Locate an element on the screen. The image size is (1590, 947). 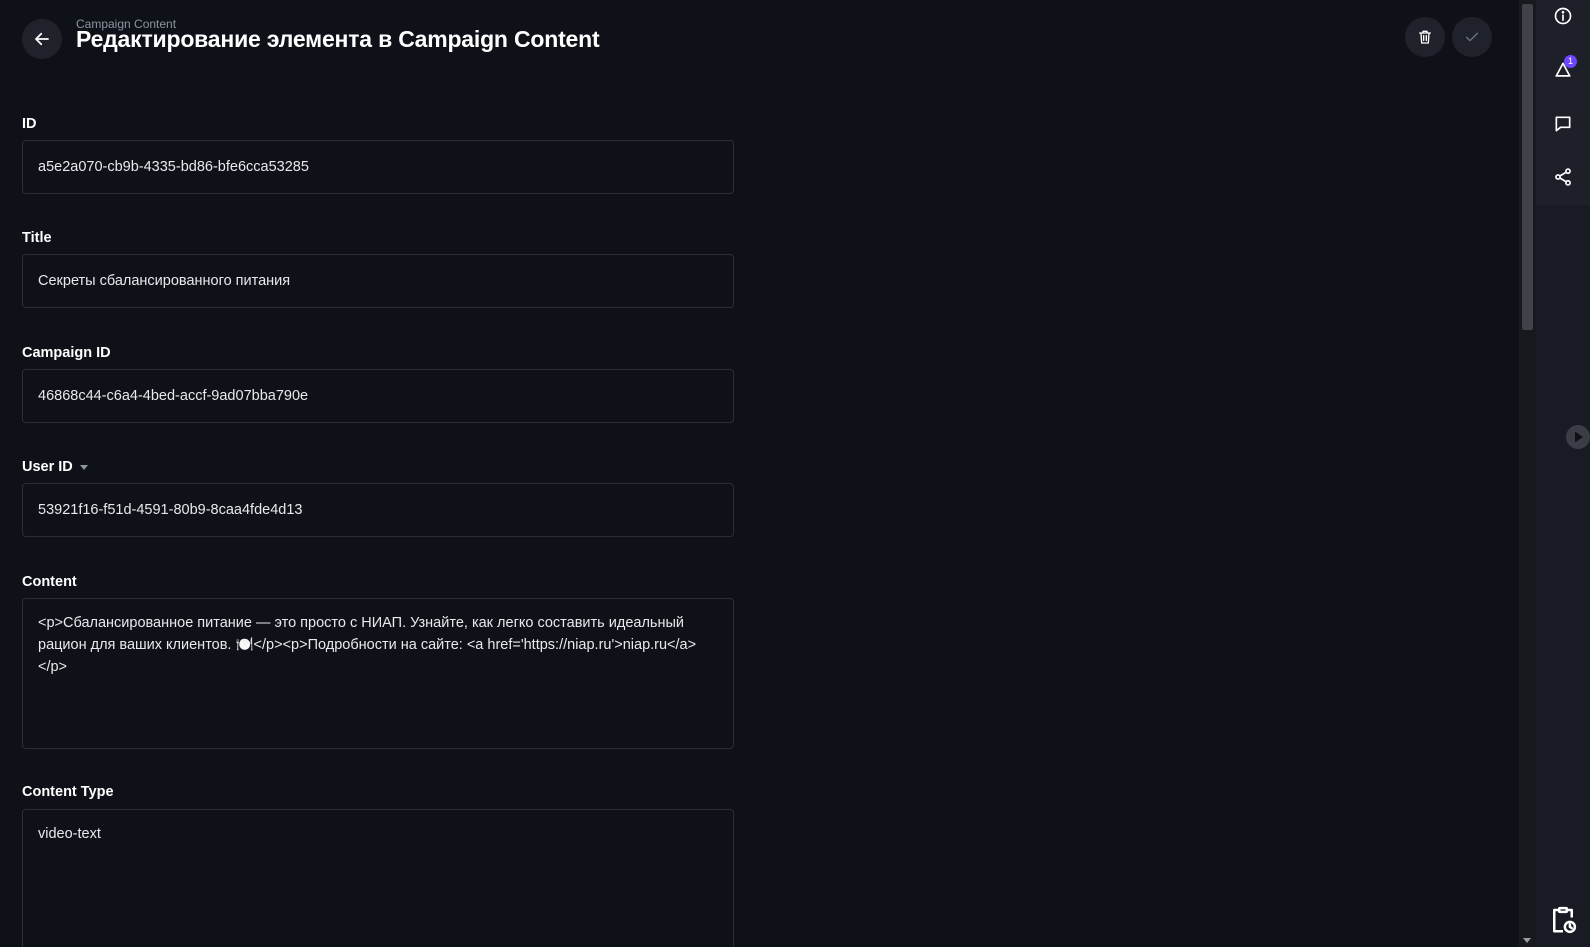
field-label-content-type: Content Type is located at coordinates (68, 792).